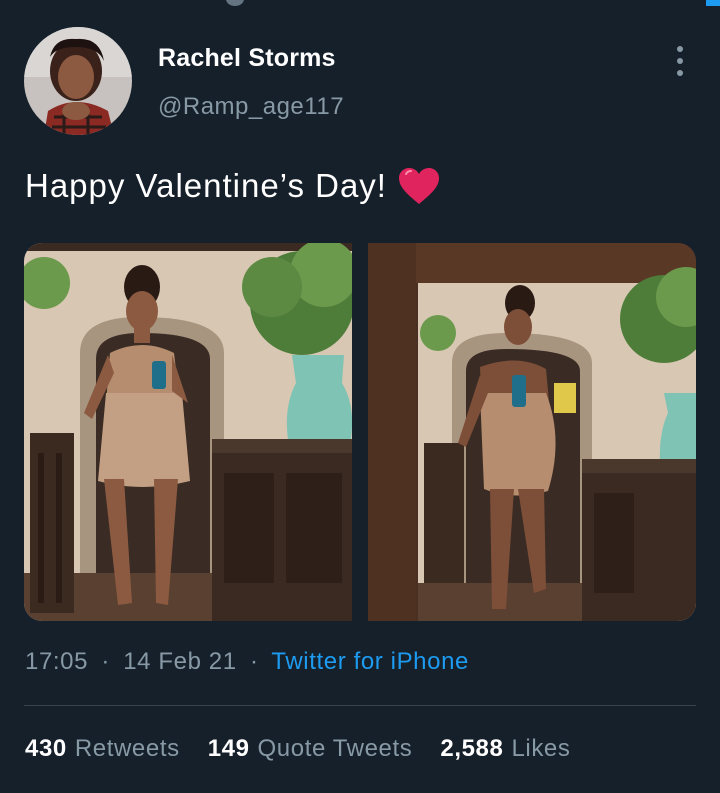 This screenshot has width=720, height=793. What do you see at coordinates (360, 4) in the screenshot?
I see `status-bar-remnant` at bounding box center [360, 4].